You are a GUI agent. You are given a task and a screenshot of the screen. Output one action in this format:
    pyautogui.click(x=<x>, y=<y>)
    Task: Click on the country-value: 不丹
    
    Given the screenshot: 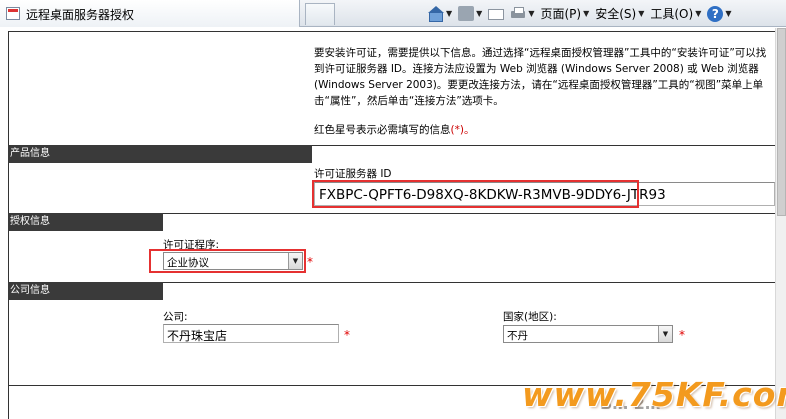 What is the action you would take?
    pyautogui.click(x=517, y=336)
    